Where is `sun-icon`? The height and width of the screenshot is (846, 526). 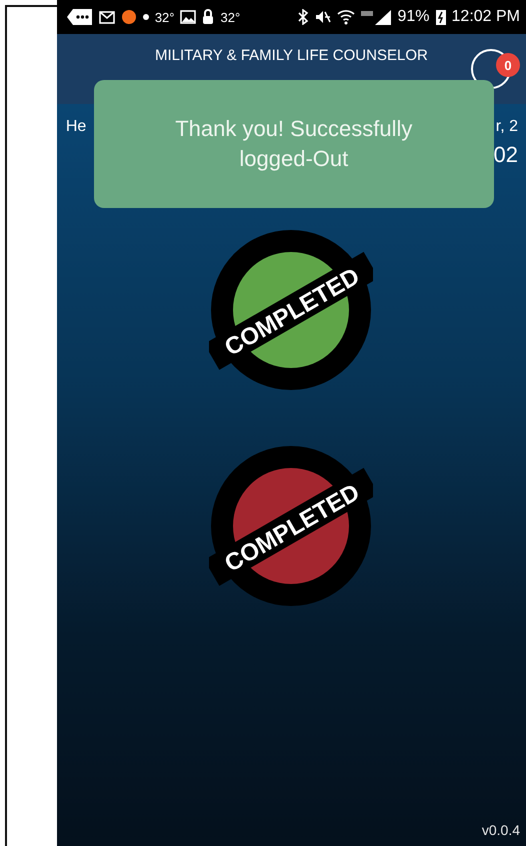 sun-icon is located at coordinates (128, 17).